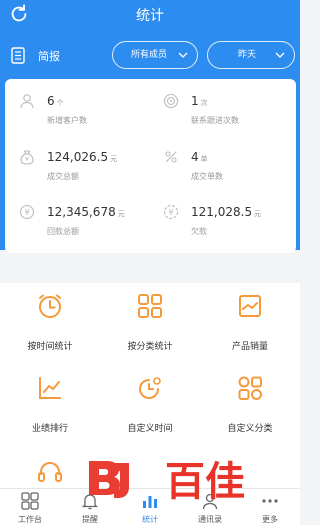 The height and width of the screenshot is (525, 320). Describe the element at coordinates (49, 429) in the screenshot. I see `menu-label: 业绩排行` at that location.